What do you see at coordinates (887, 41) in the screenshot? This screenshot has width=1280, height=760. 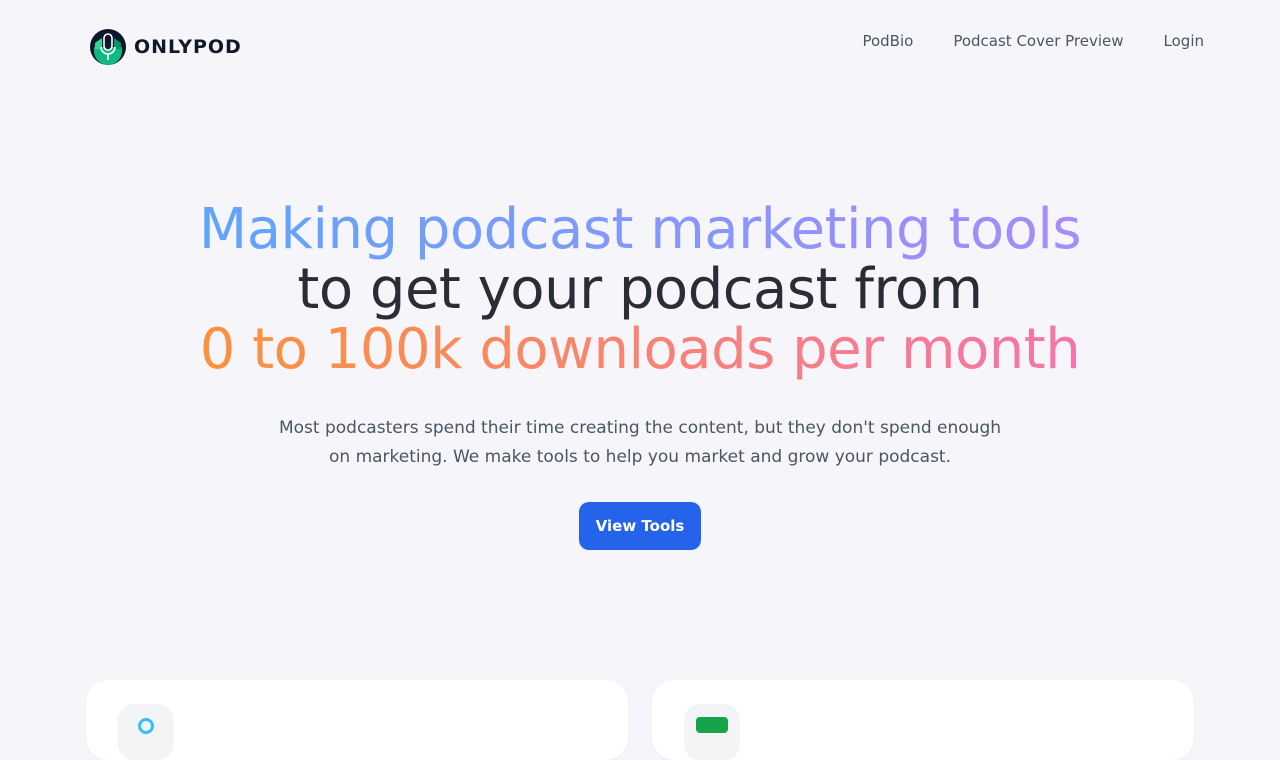 I see `nav-link-podbio: PodBio` at bounding box center [887, 41].